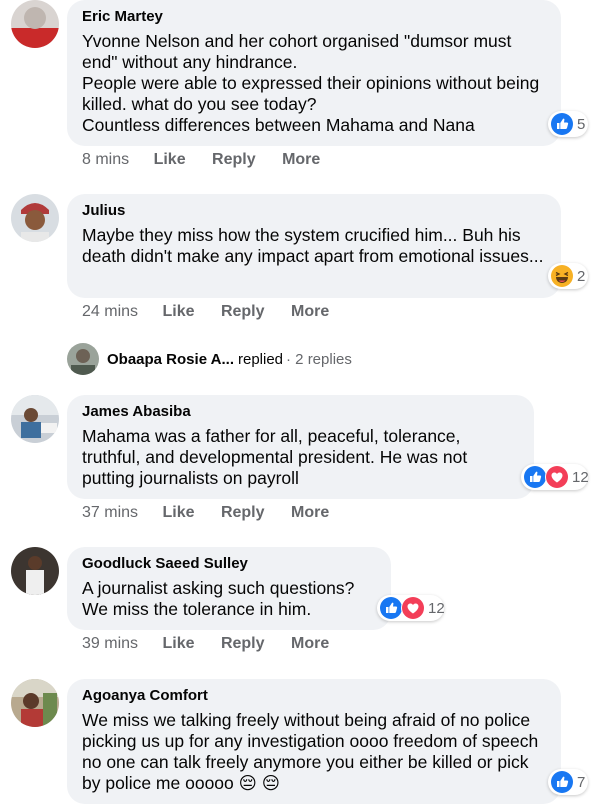 The image size is (600, 806). I want to click on comment-time: 39 mins, so click(110, 644).